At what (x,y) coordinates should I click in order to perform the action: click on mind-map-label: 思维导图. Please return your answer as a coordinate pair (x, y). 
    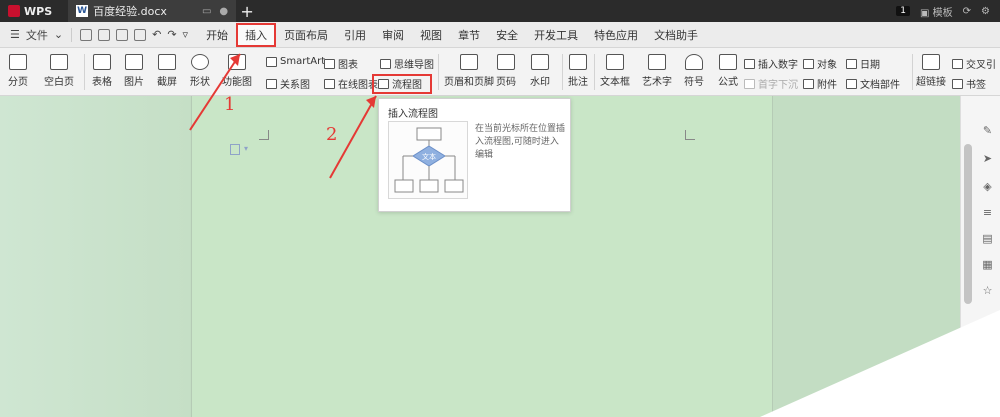
    Looking at the image, I should click on (414, 65).